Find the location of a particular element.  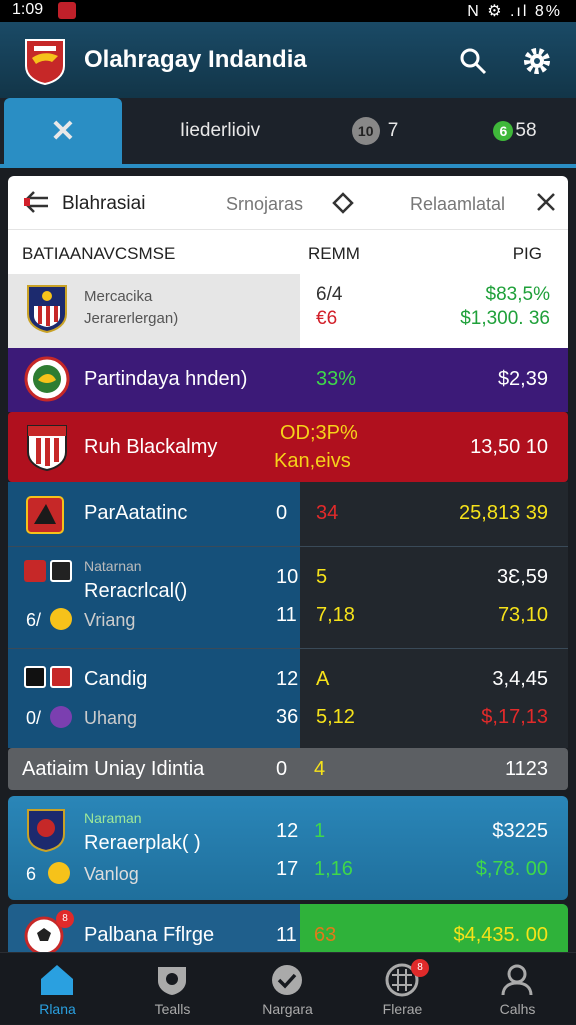

nav-label: Flerae is located at coordinates (402, 1009).